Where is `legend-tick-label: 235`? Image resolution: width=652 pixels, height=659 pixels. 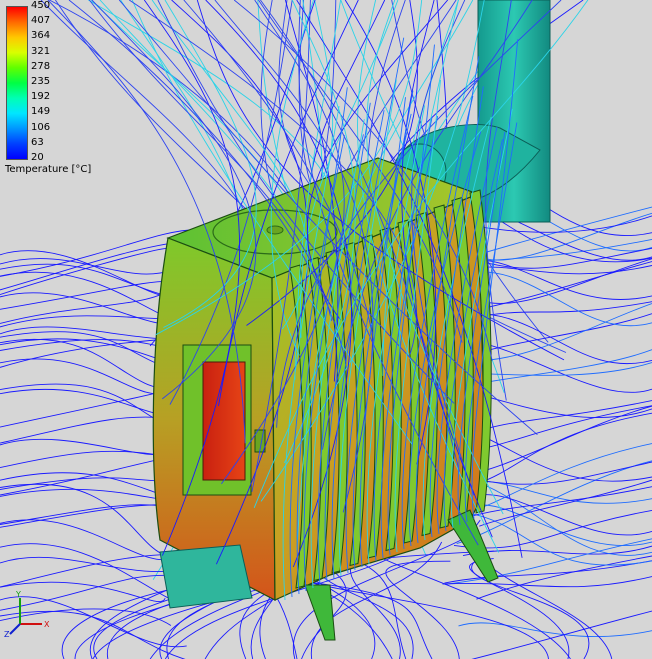 legend-tick-label: 235 is located at coordinates (41, 81).